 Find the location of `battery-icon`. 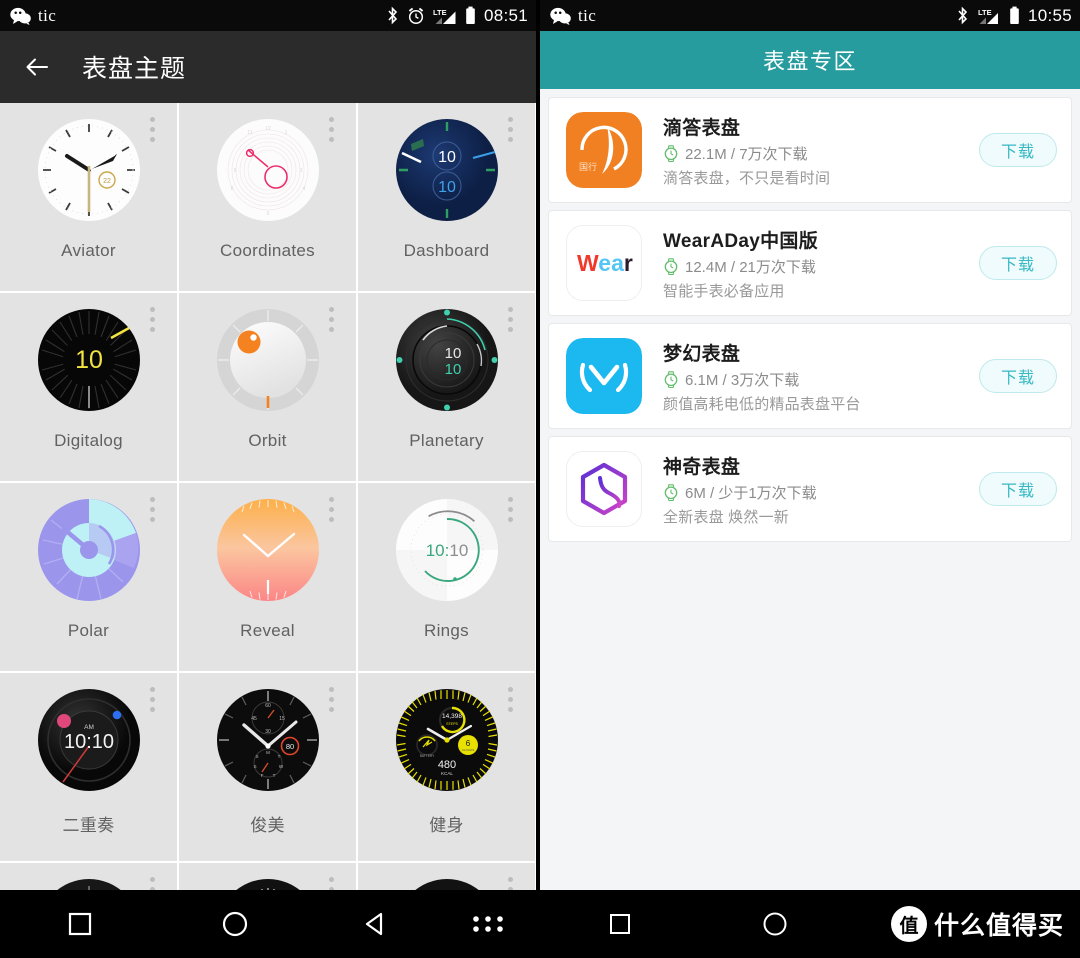

battery-icon is located at coordinates (1014, 15).